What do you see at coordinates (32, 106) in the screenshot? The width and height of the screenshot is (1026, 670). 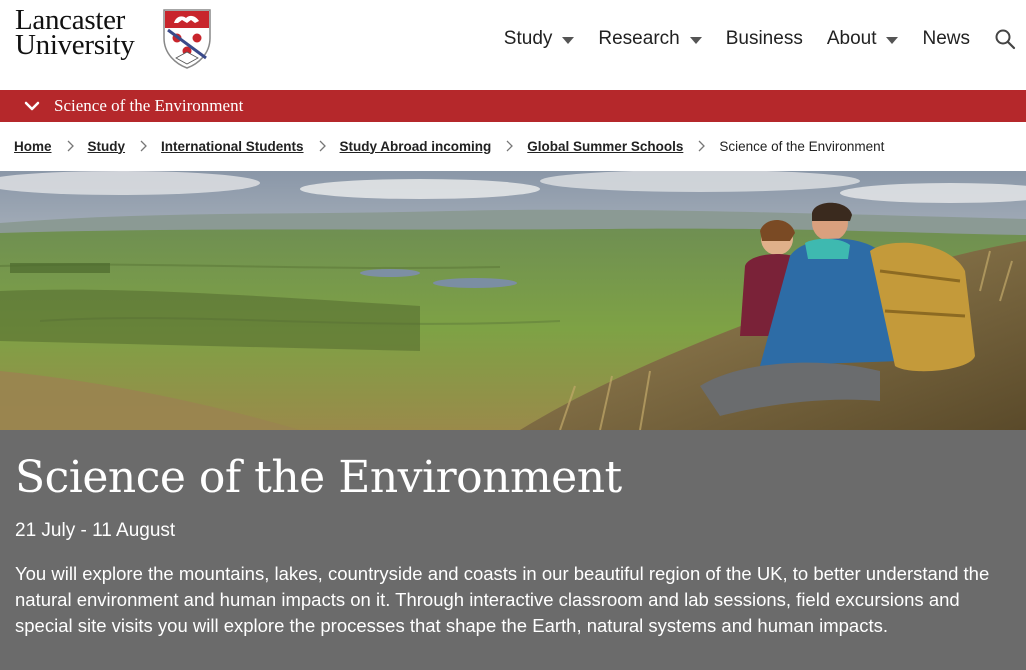 I see `chevron-down-icon` at bounding box center [32, 106].